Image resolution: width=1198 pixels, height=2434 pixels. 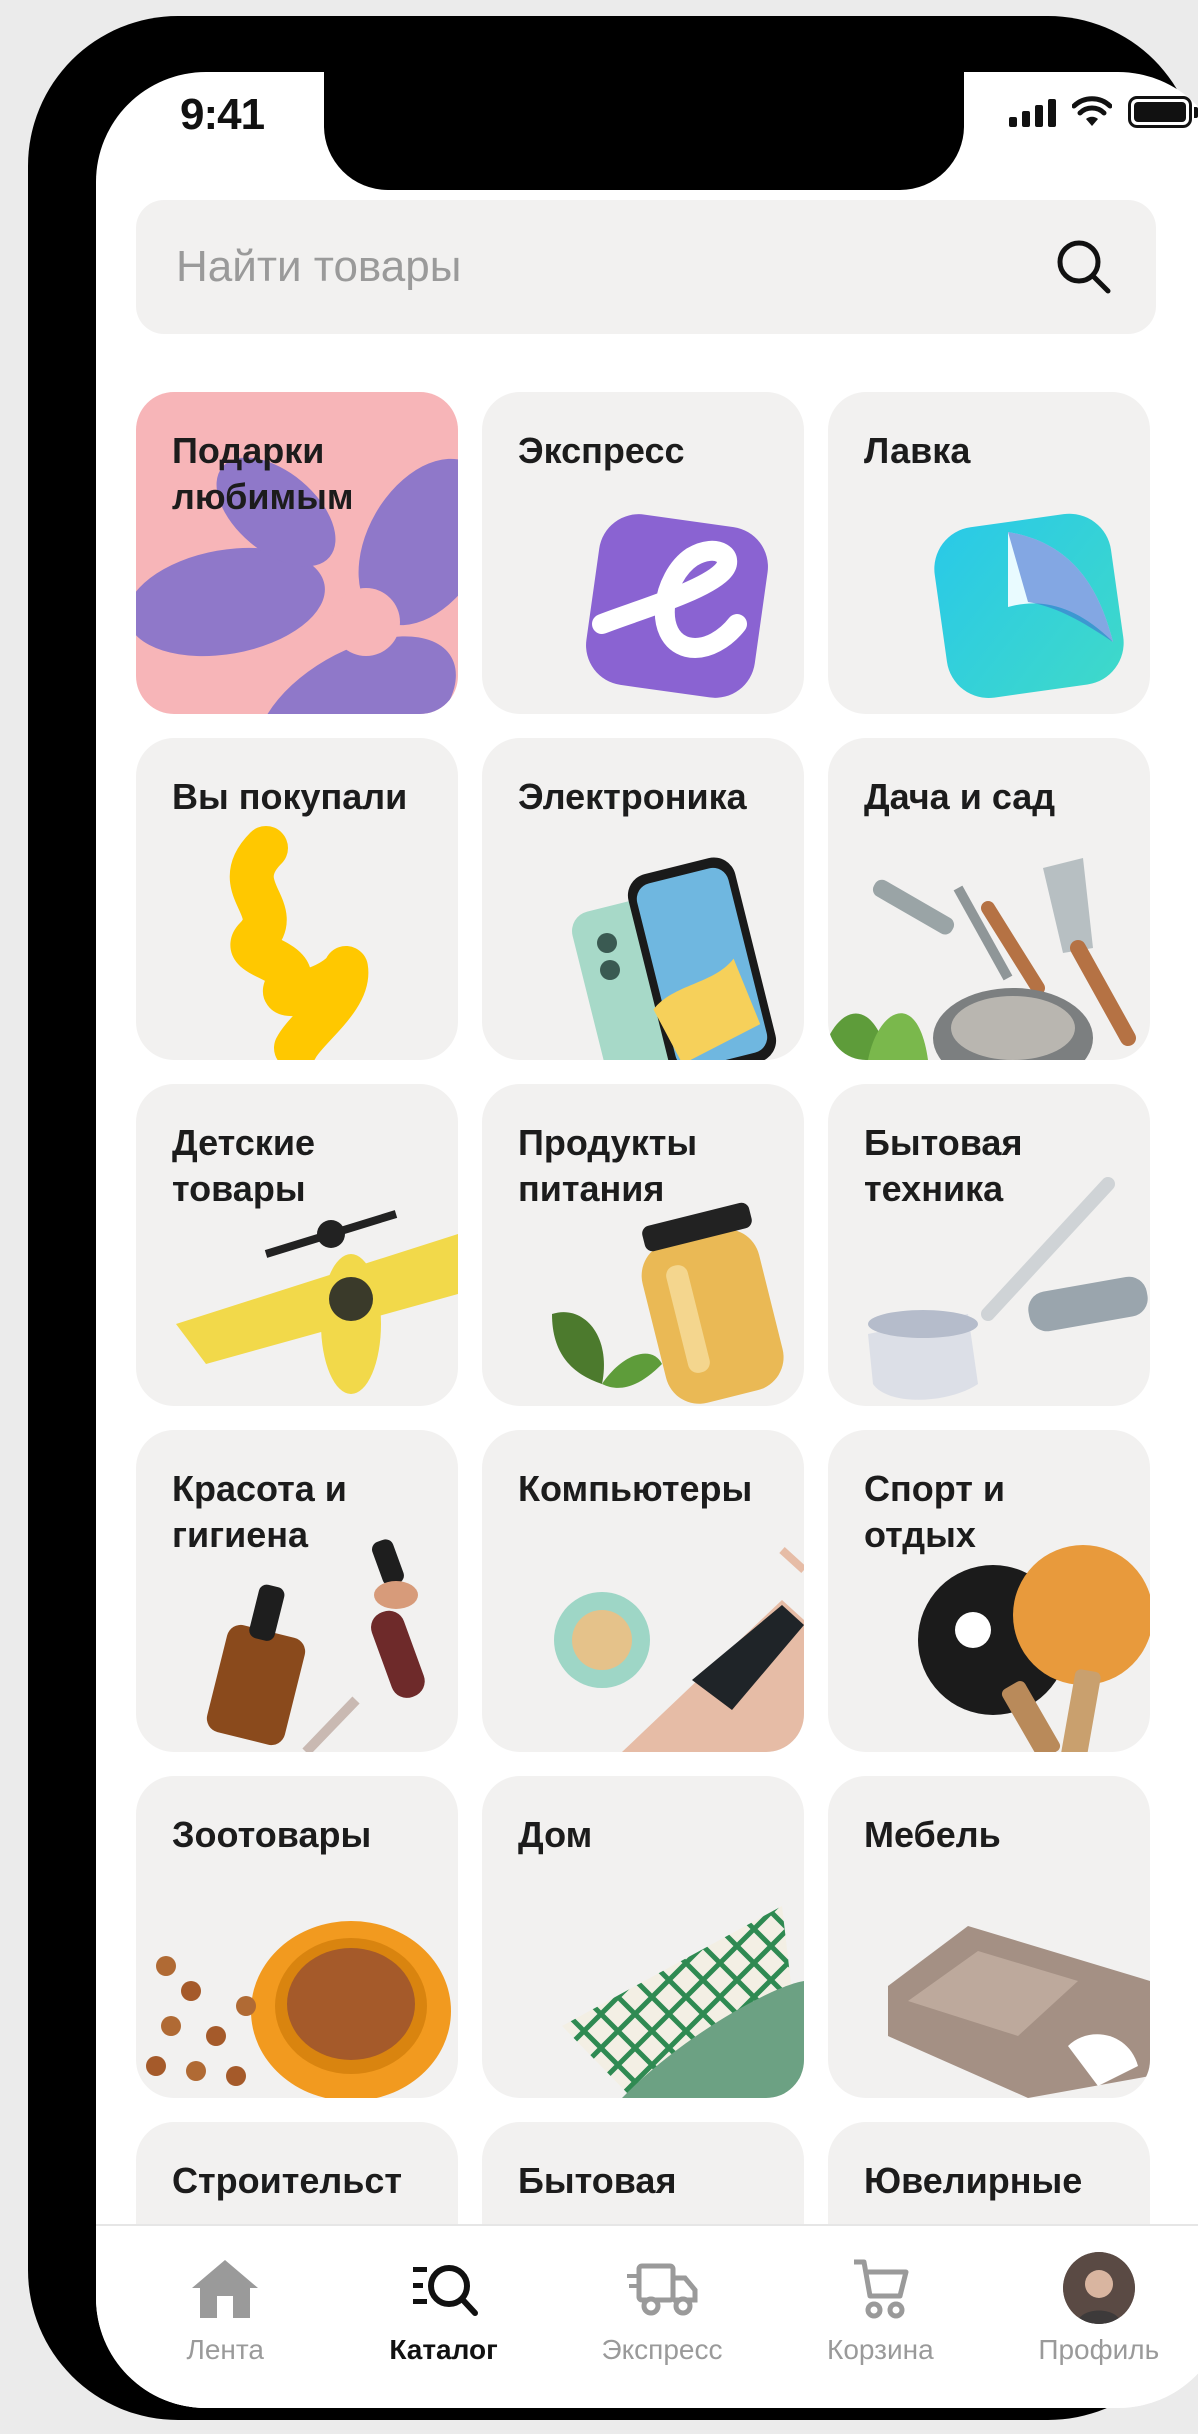 I want to click on category-label: Детские товары, so click(x=243, y=1165).